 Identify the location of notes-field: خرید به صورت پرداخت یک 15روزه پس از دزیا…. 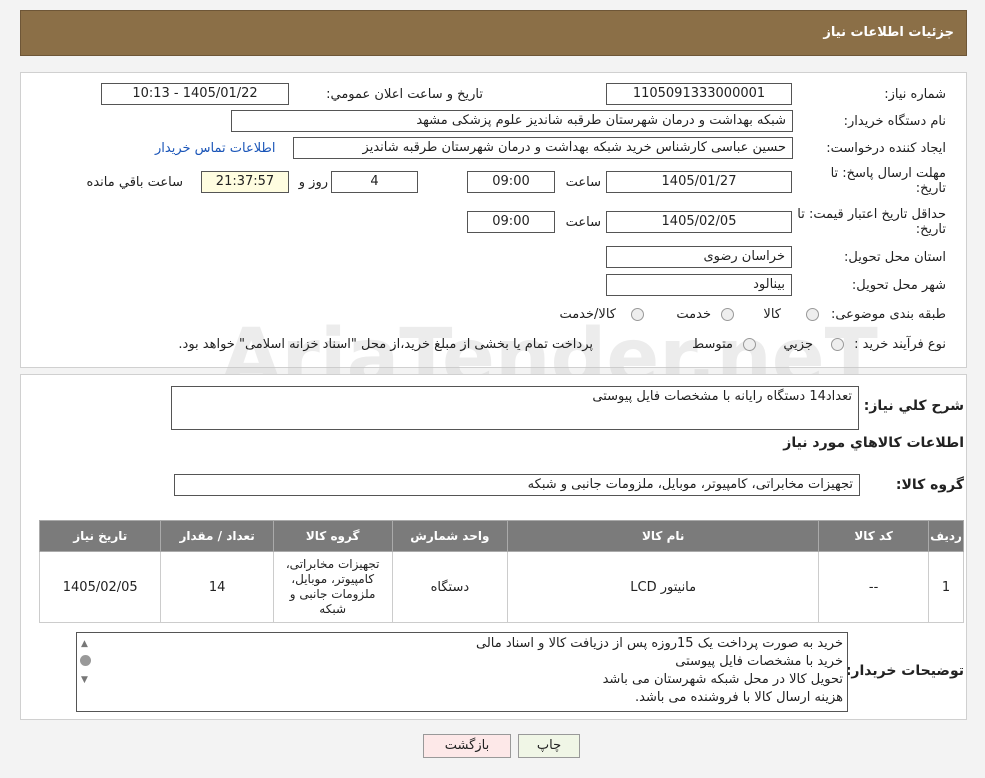
(462, 672).